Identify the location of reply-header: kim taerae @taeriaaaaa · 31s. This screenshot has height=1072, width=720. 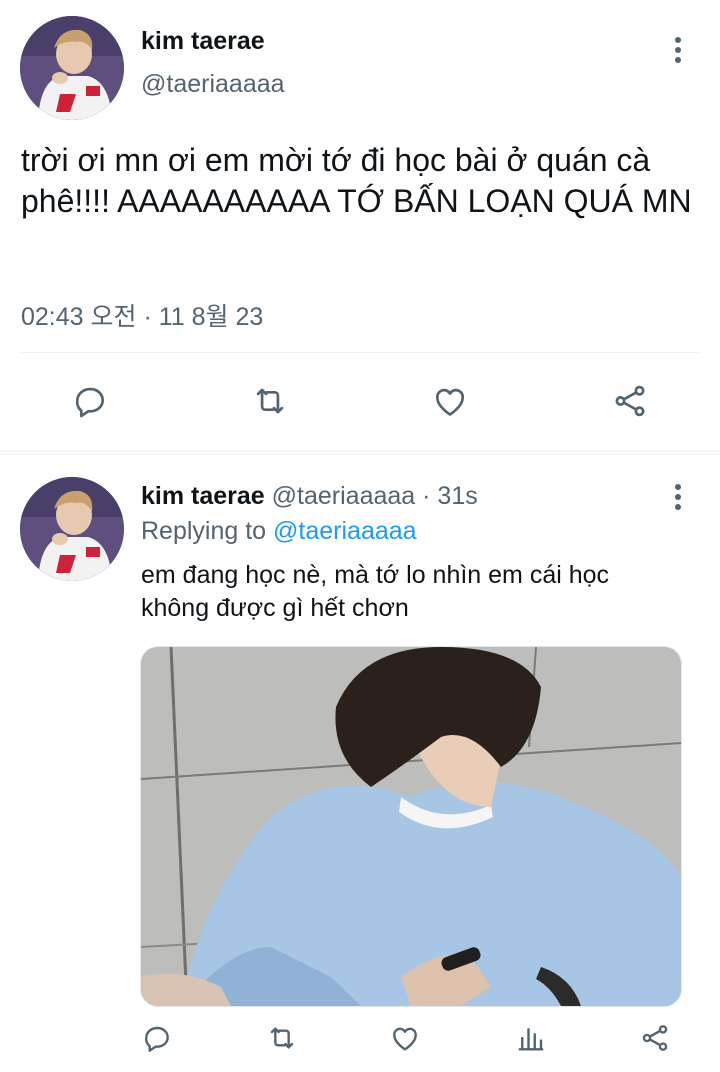
(309, 496).